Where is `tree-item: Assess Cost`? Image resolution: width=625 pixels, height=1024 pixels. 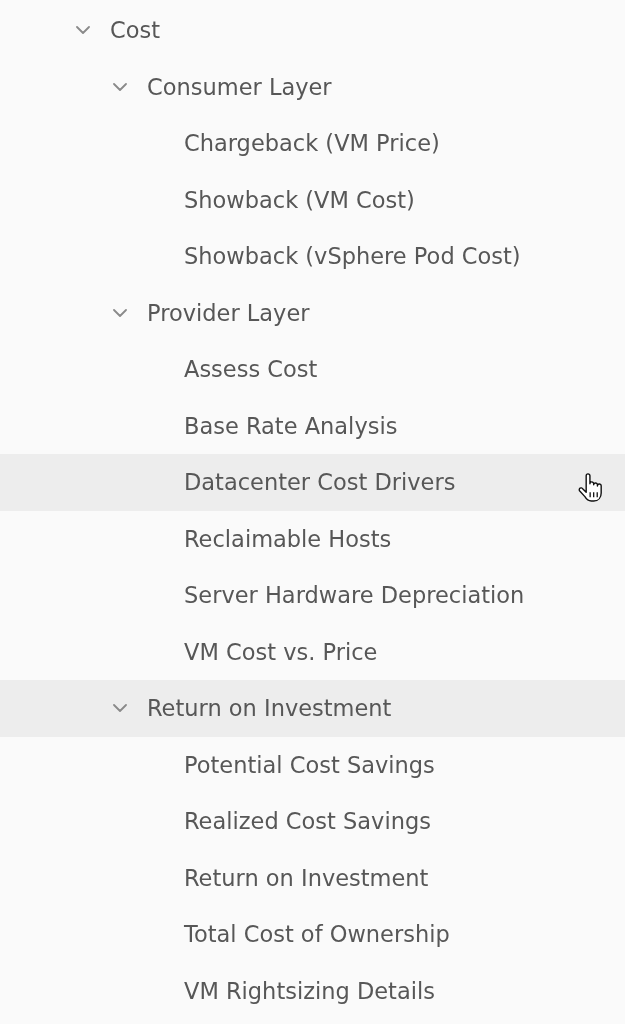
tree-item: Assess Cost is located at coordinates (312, 369).